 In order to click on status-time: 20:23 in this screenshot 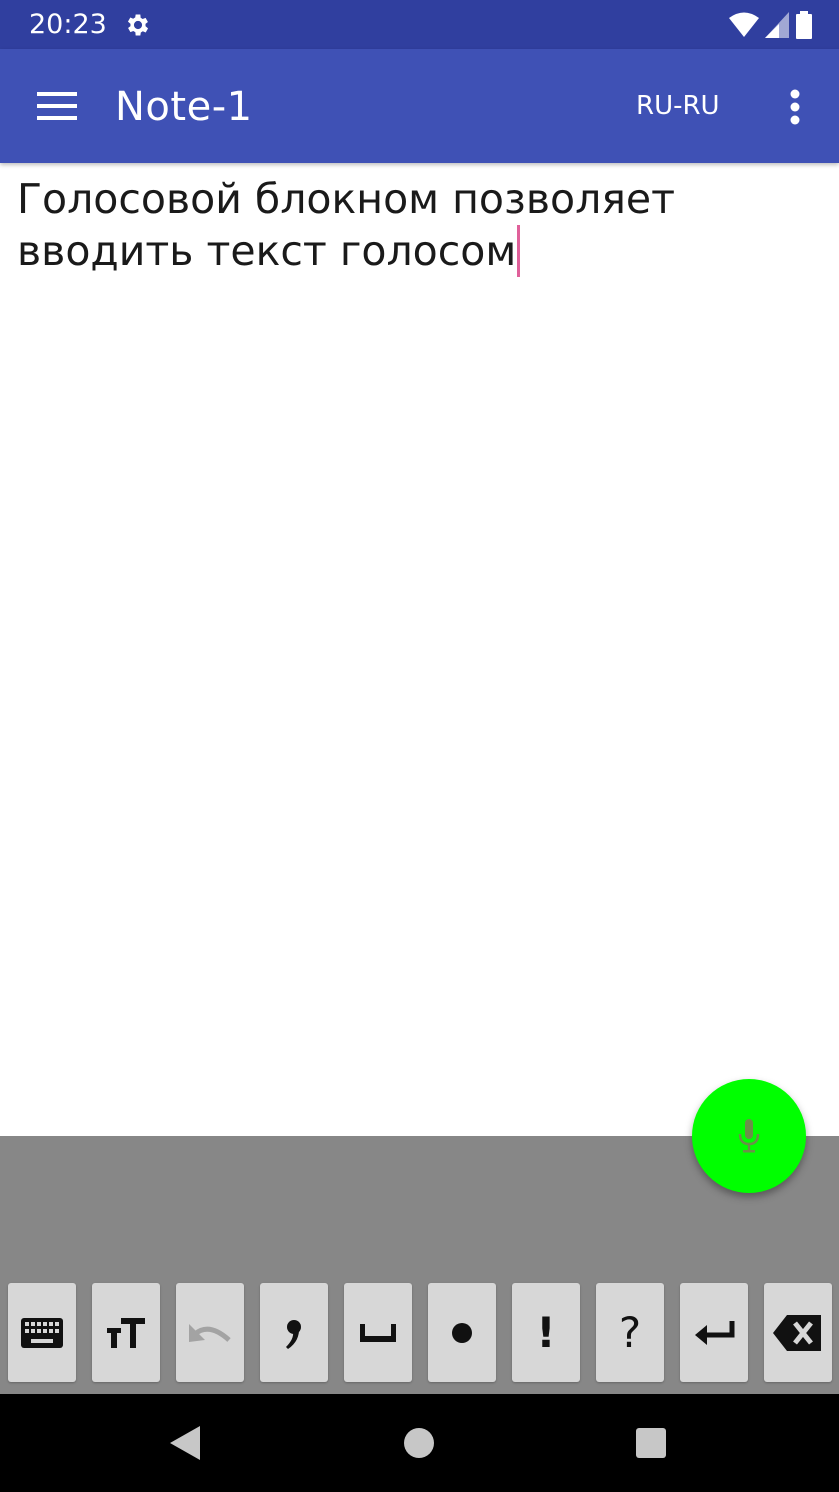, I will do `click(68, 24)`.